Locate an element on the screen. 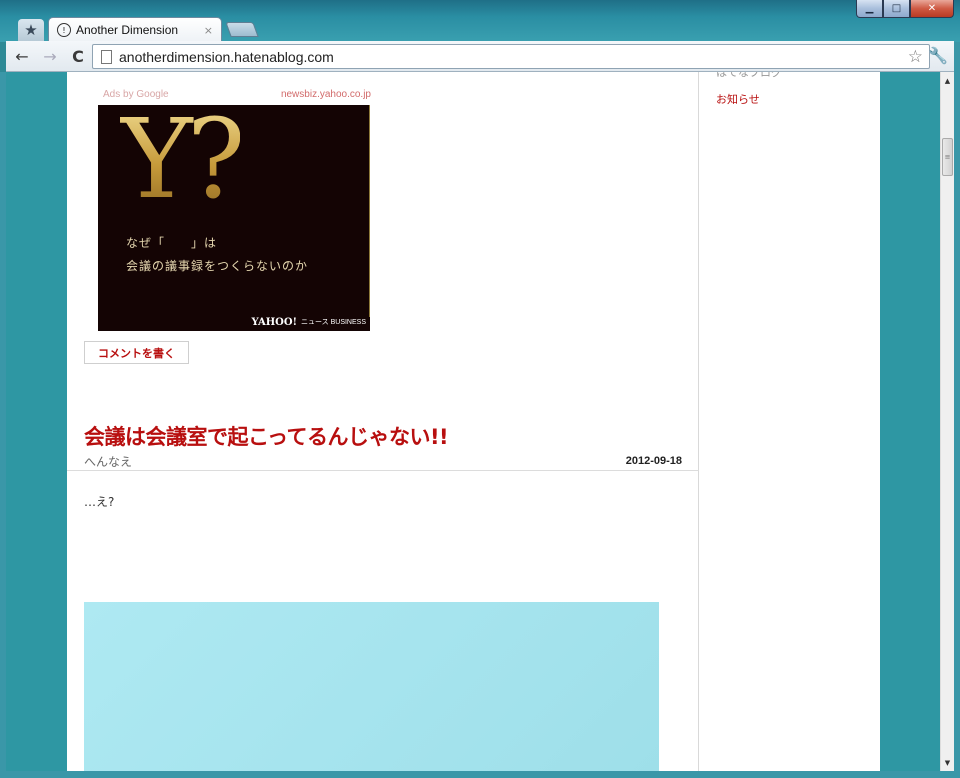 Image resolution: width=960 pixels, height=778 pixels. bookmark-star-icon: ☆ is located at coordinates (915, 57).